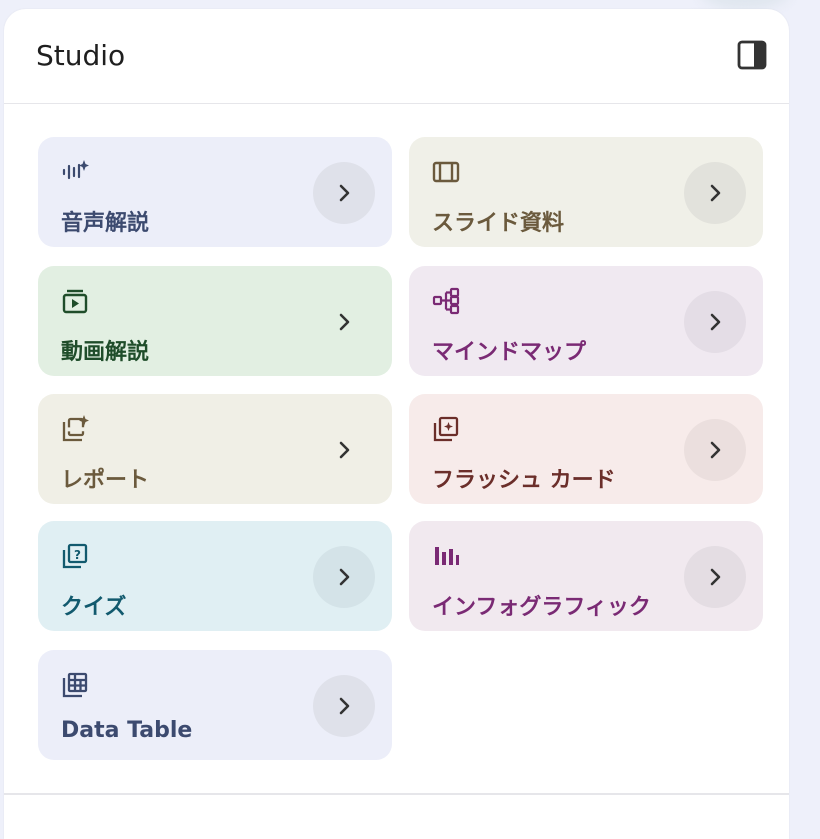 The width and height of the screenshot is (820, 839). What do you see at coordinates (81, 55) in the screenshot?
I see `panel-title: Studio` at bounding box center [81, 55].